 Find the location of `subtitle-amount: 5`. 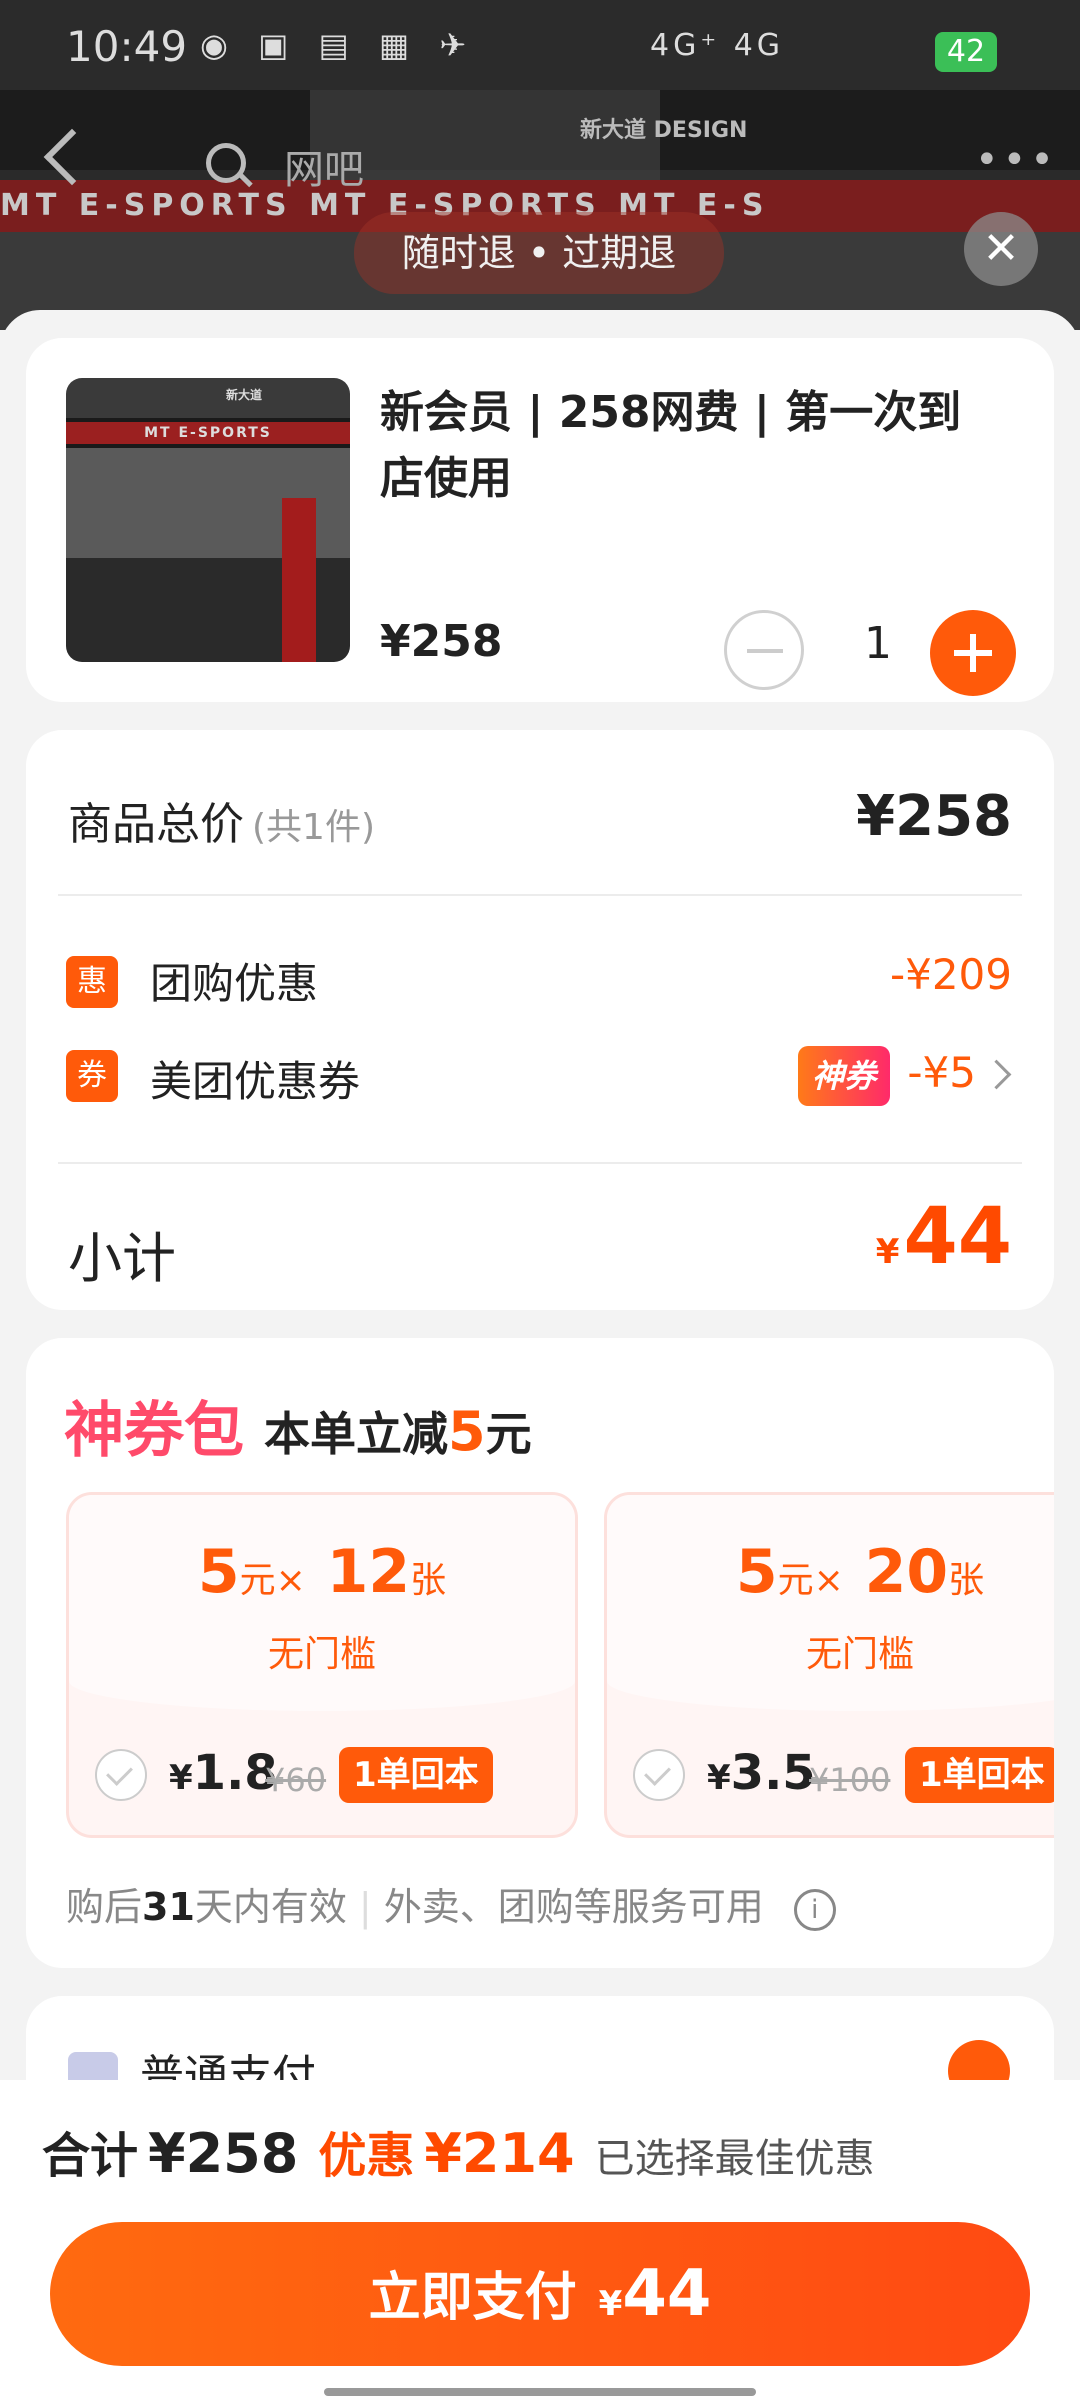

subtitle-amount: 5 is located at coordinates (467, 1431).